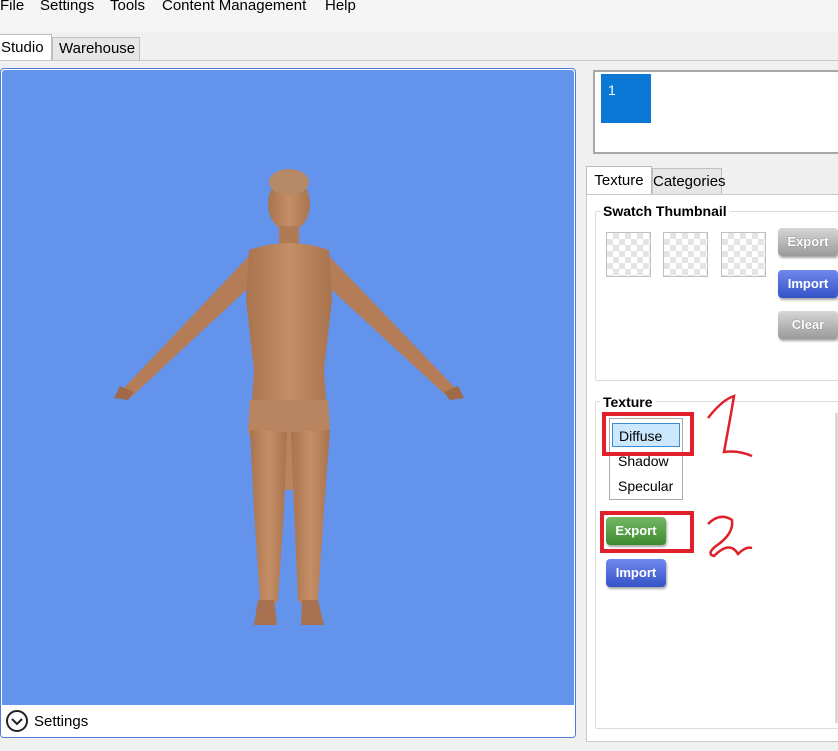  What do you see at coordinates (234, 7) in the screenshot?
I see `menu-content-management: Content Management` at bounding box center [234, 7].